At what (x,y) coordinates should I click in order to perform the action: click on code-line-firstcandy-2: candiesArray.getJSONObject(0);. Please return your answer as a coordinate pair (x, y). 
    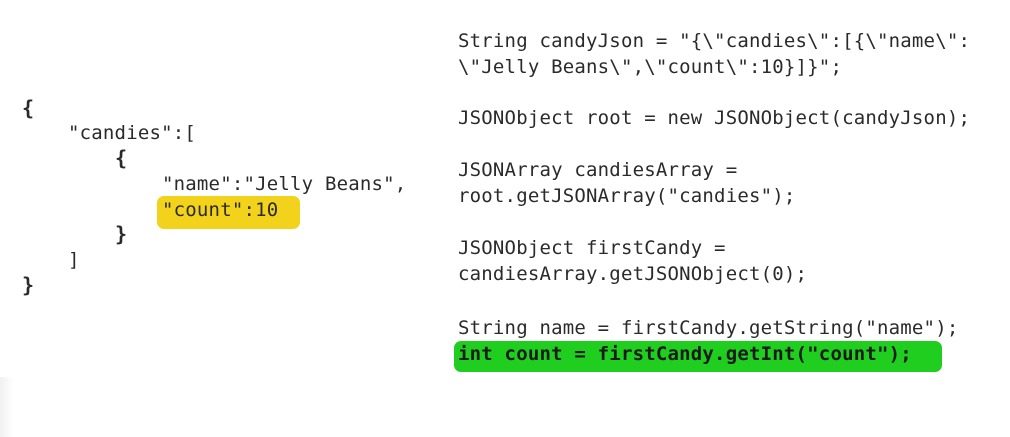
    Looking at the image, I should click on (633, 274).